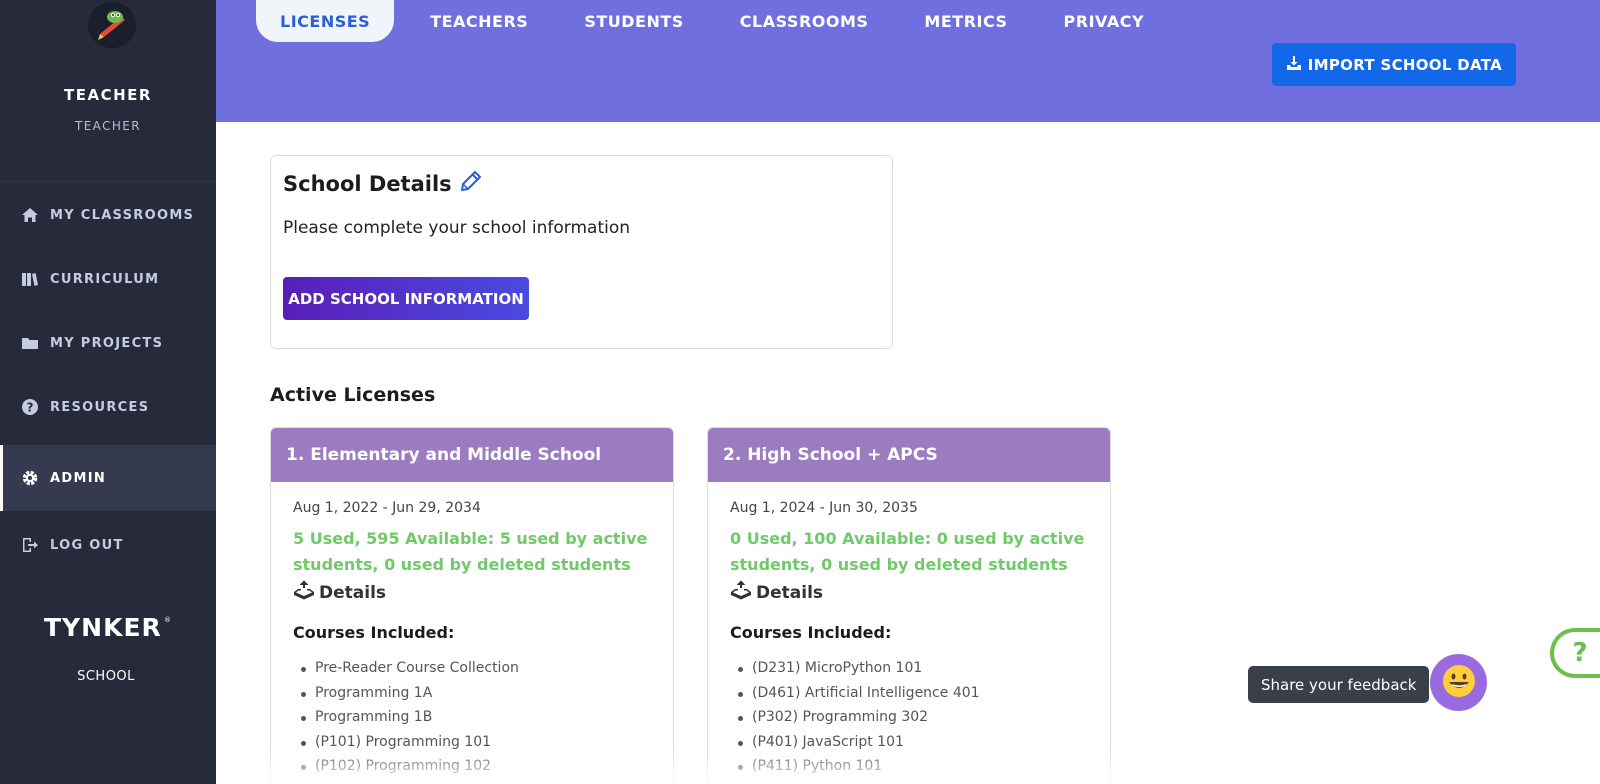 The image size is (1600, 784). Describe the element at coordinates (804, 21) in the screenshot. I see `tab-classrooms: CLASSROOMS` at that location.